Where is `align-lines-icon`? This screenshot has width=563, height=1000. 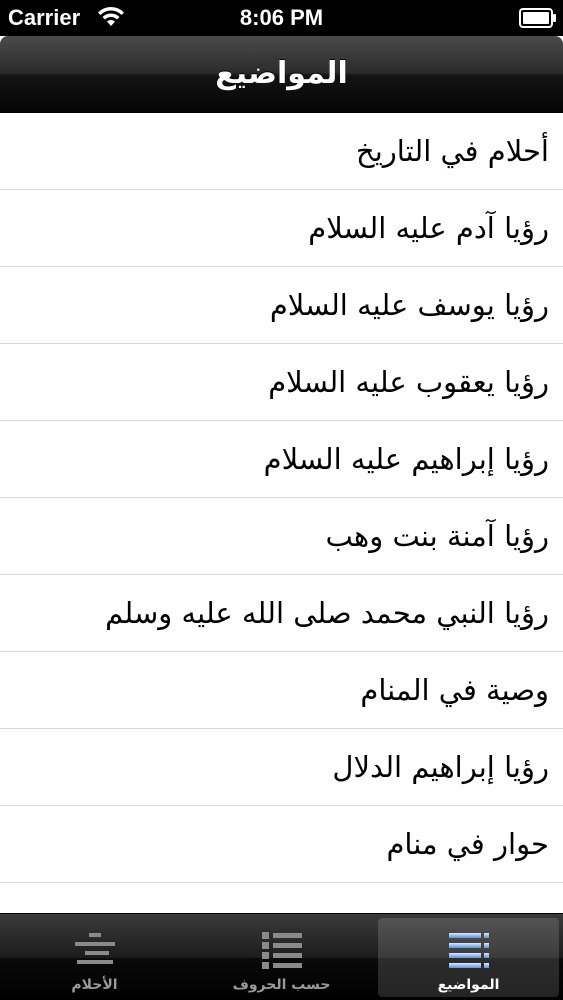 align-lines-icon is located at coordinates (94, 948).